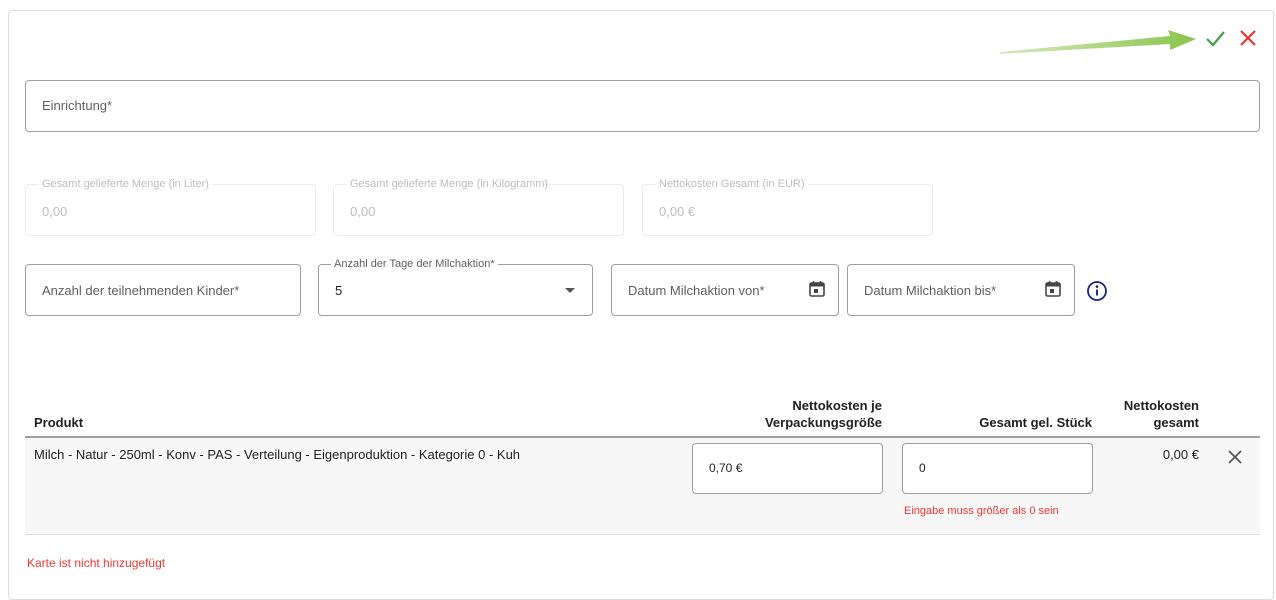  What do you see at coordinates (1180, 454) in the screenshot?
I see `row-netto-gesamt: 0,00 €` at bounding box center [1180, 454].